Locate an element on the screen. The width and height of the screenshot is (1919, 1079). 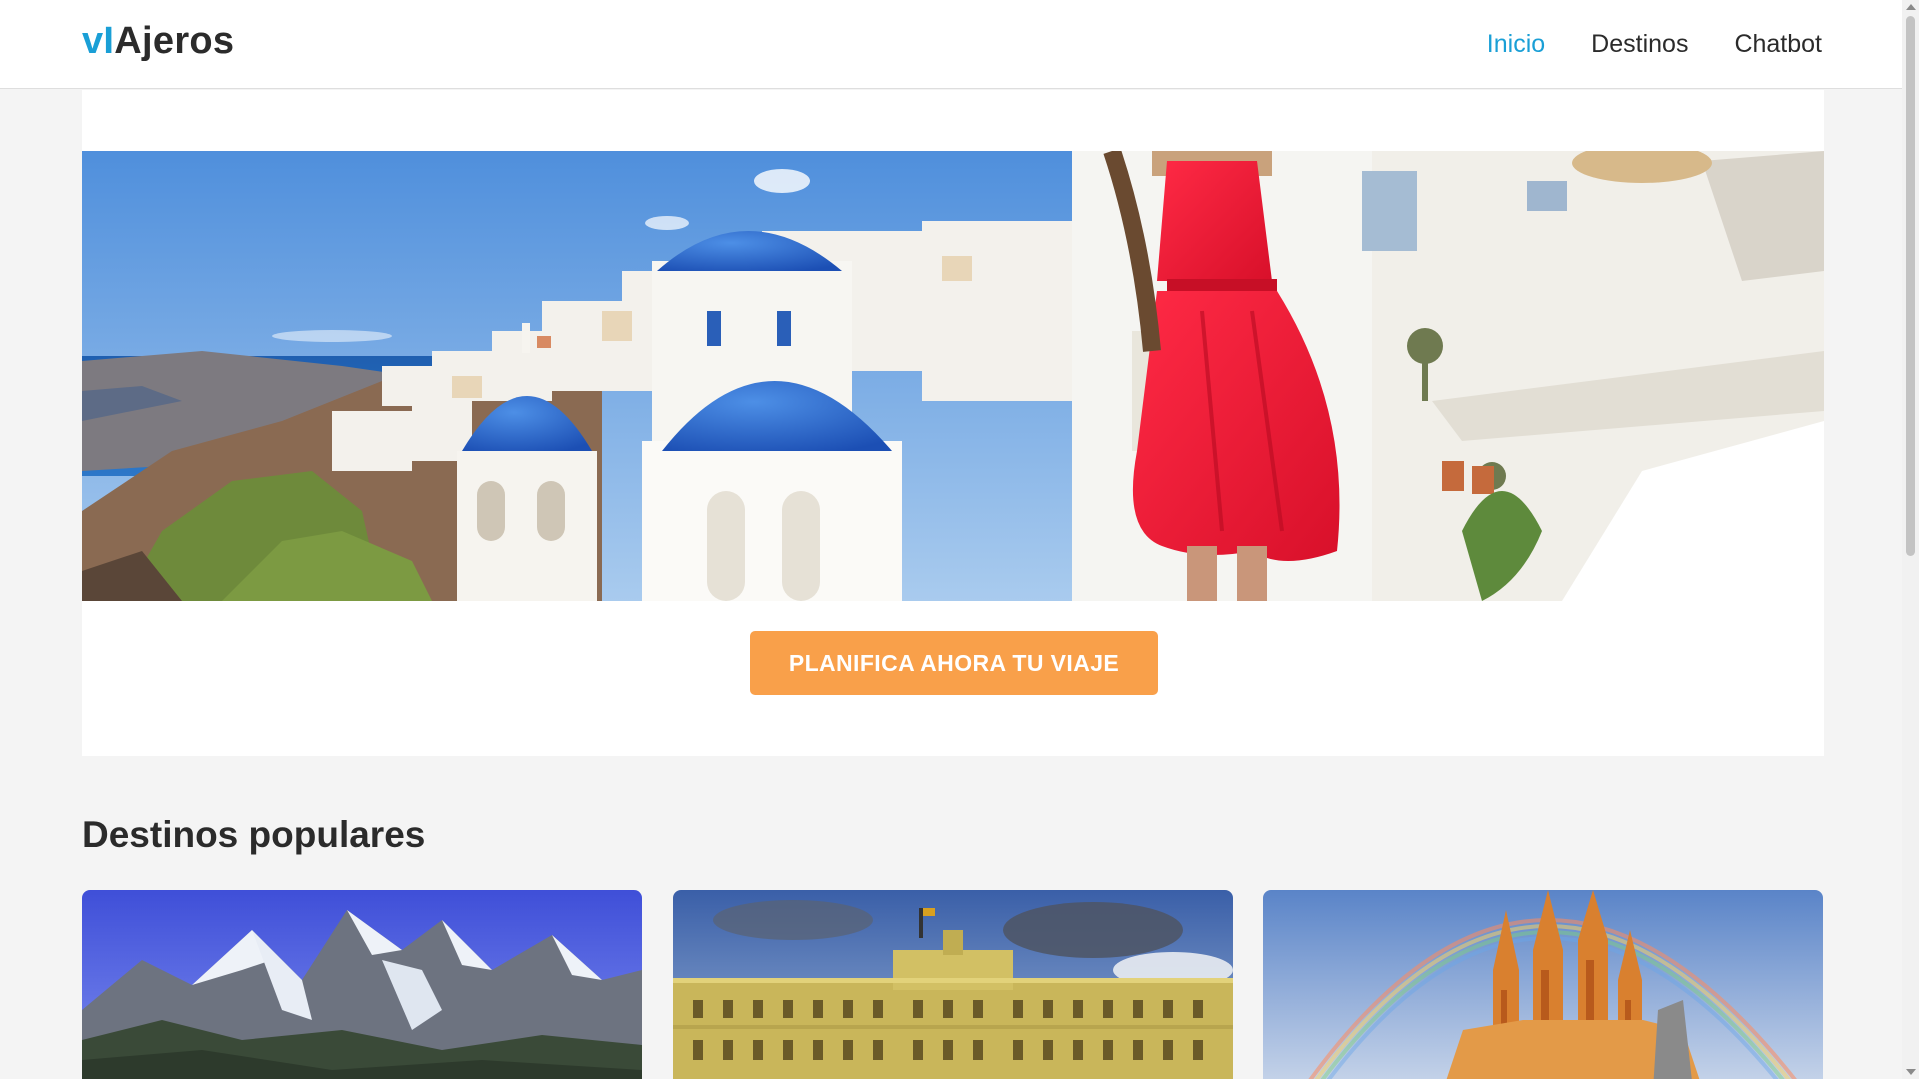
popular-destinations-title: Destinos populares is located at coordinates (254, 834).